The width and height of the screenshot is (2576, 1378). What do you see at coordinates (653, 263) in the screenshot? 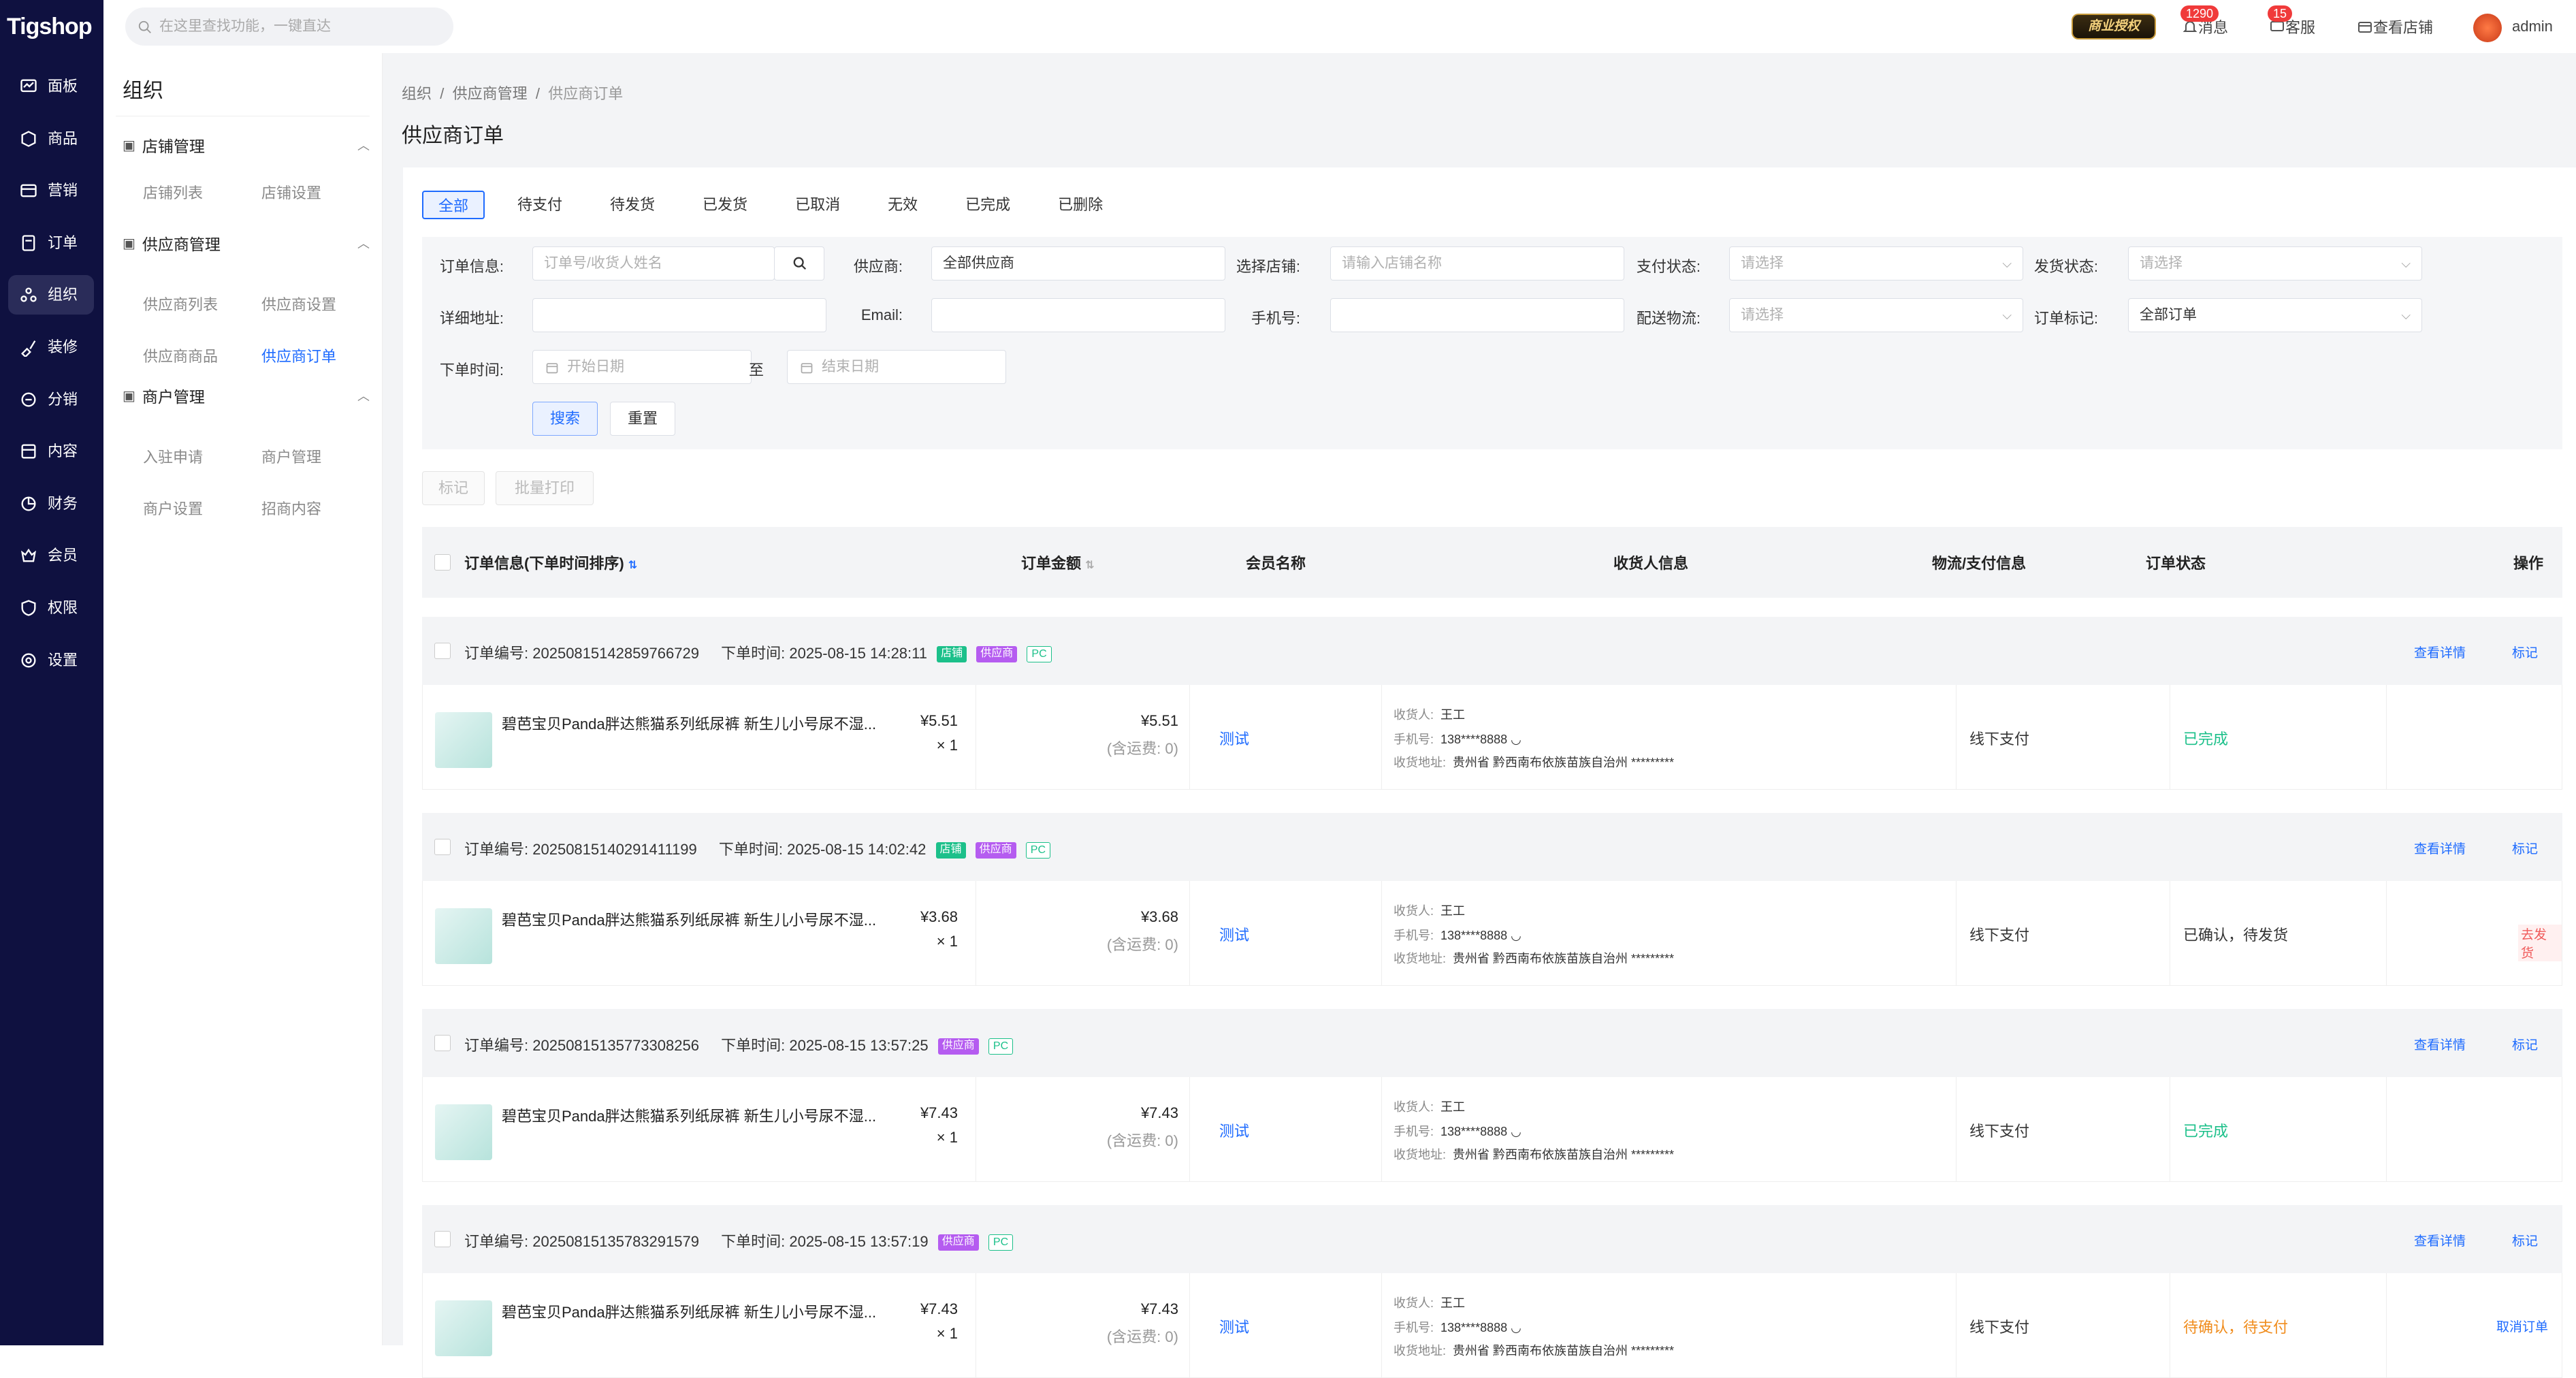
I see `order-info-input: 订单号/收货人姓名` at bounding box center [653, 263].